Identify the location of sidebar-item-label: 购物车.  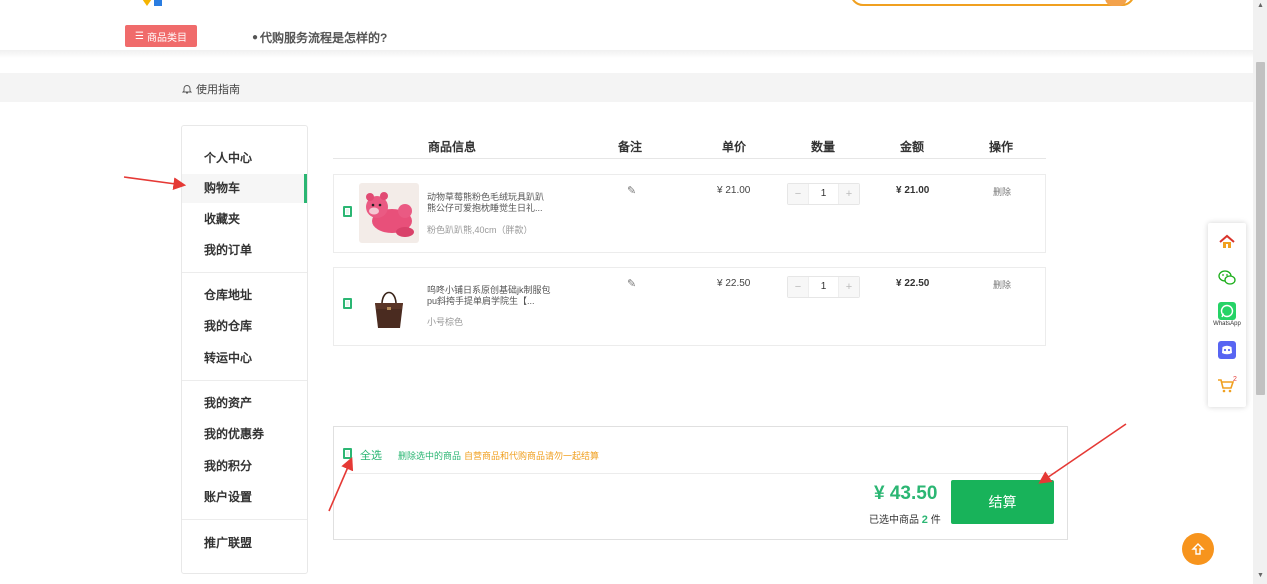
(222, 188).